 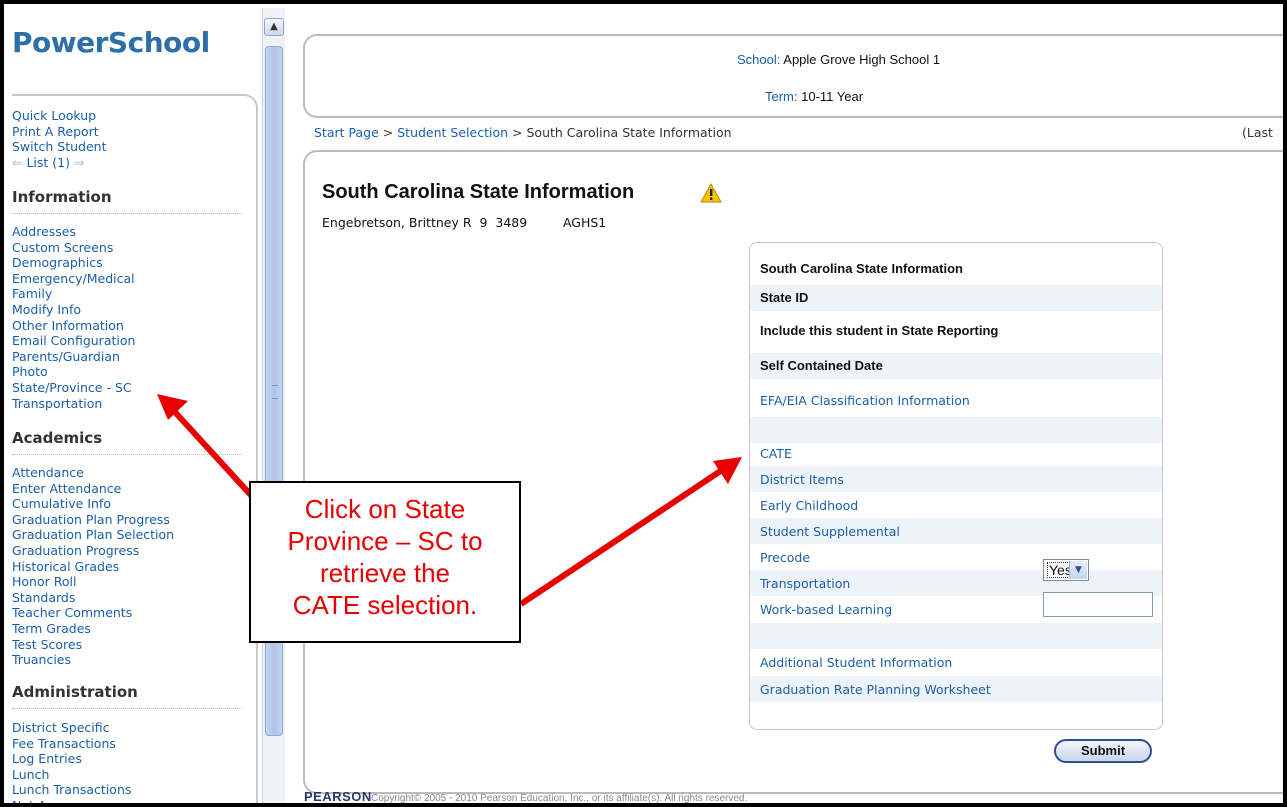 I want to click on powerschool-logo: PowerSchool, so click(x=111, y=42).